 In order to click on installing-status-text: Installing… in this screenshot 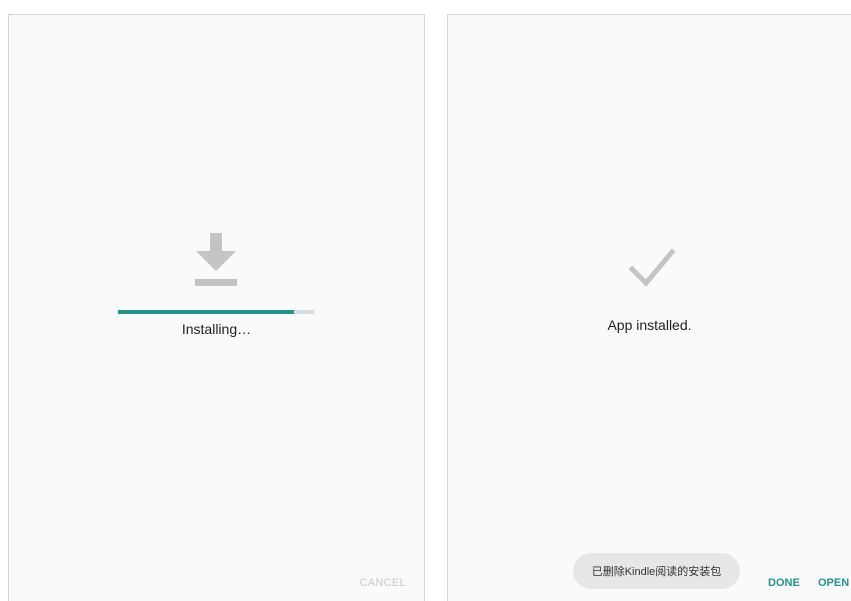, I will do `click(216, 329)`.